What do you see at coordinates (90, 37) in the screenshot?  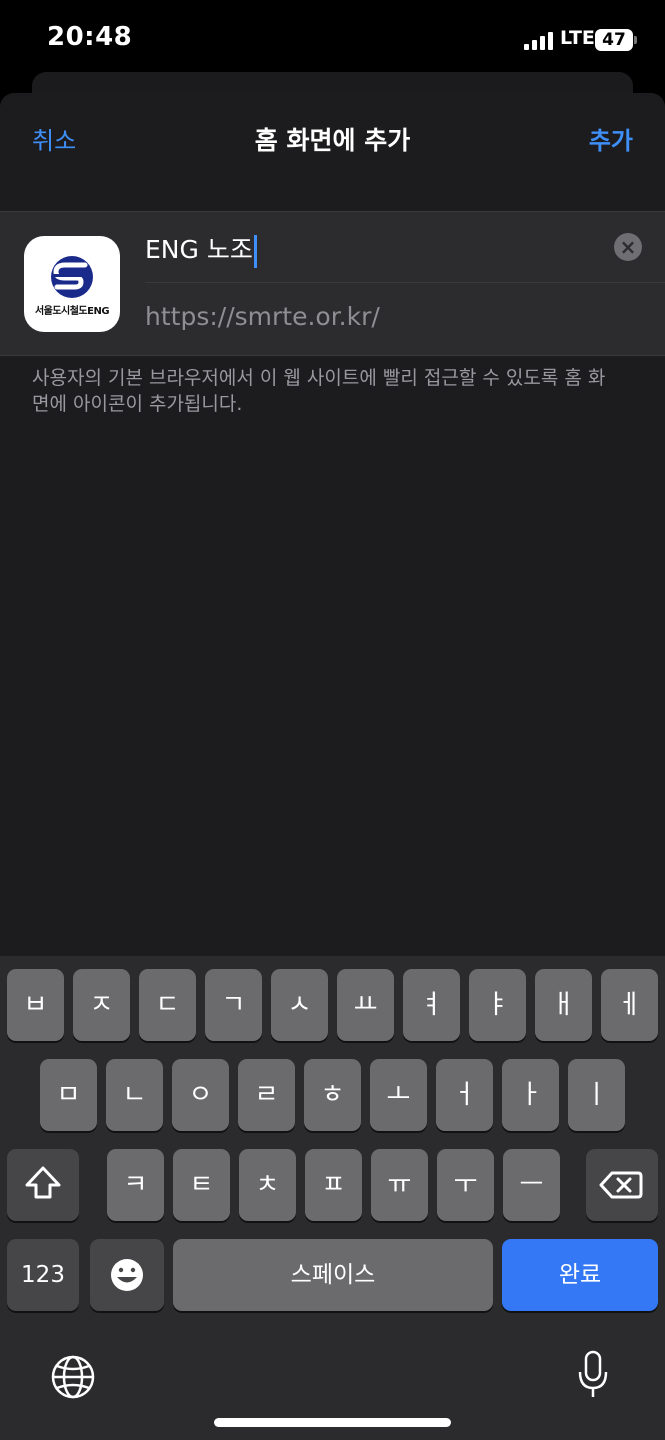 I see `status-time: 20:48` at bounding box center [90, 37].